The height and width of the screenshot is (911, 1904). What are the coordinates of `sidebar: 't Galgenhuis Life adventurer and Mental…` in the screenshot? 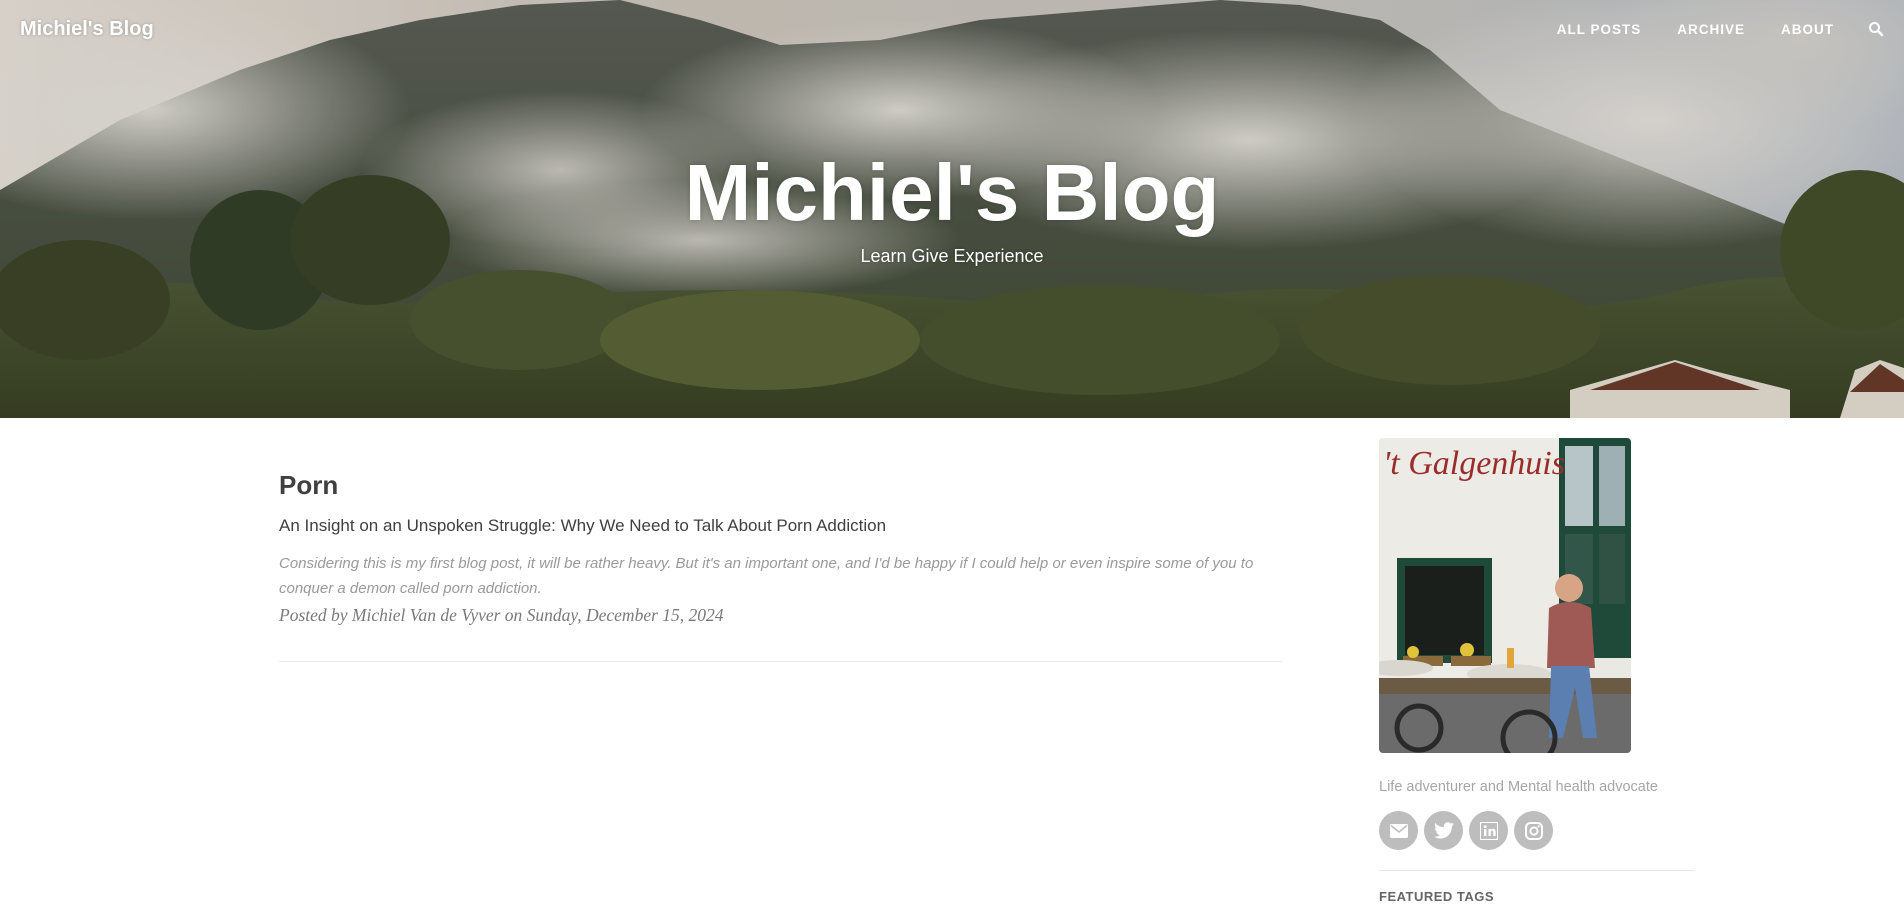 It's located at (1537, 671).